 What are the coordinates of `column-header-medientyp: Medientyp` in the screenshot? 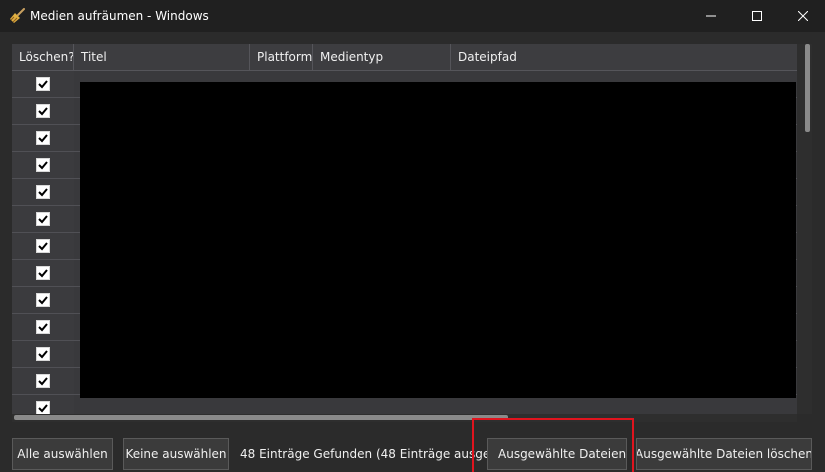 It's located at (382, 57).